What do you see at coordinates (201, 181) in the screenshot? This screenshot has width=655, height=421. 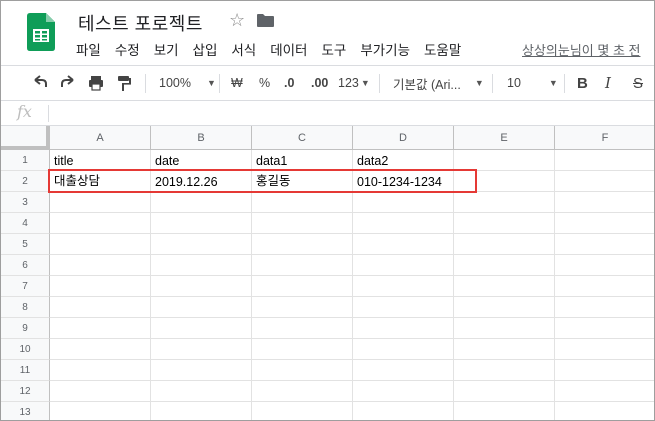 I see `cell-b2: 2019.12.26` at bounding box center [201, 181].